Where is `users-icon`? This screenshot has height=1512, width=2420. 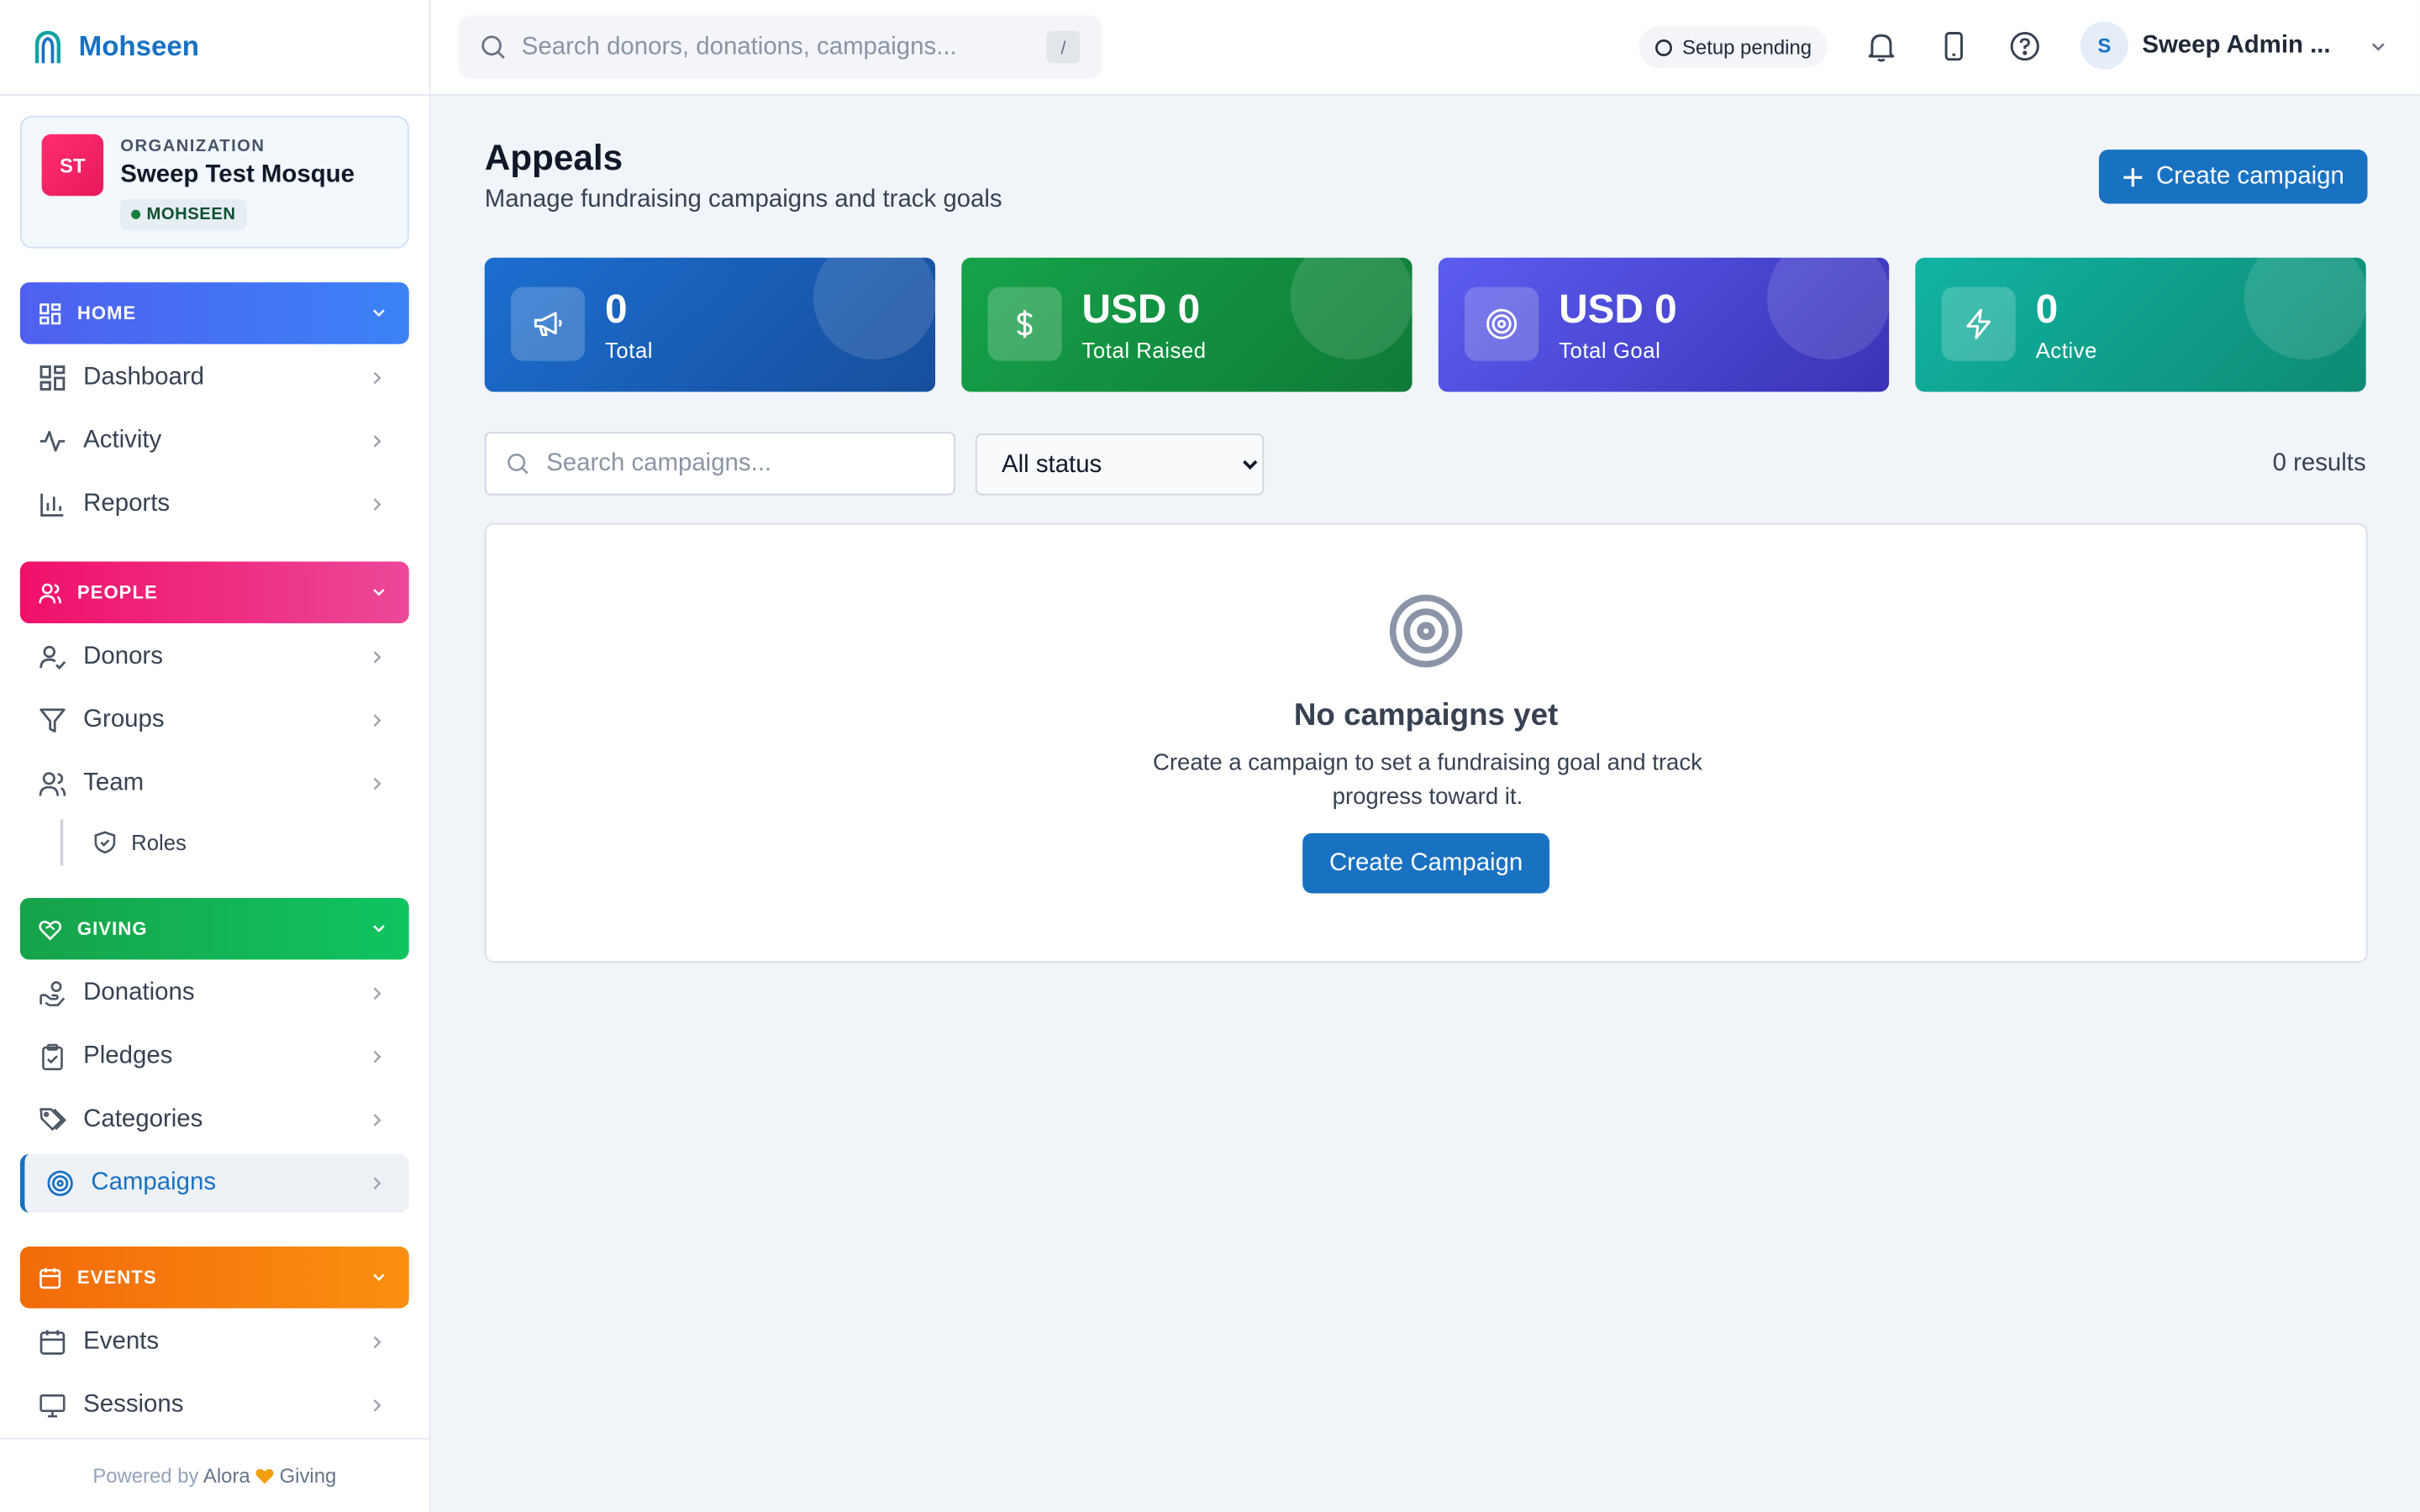 users-icon is located at coordinates (52, 784).